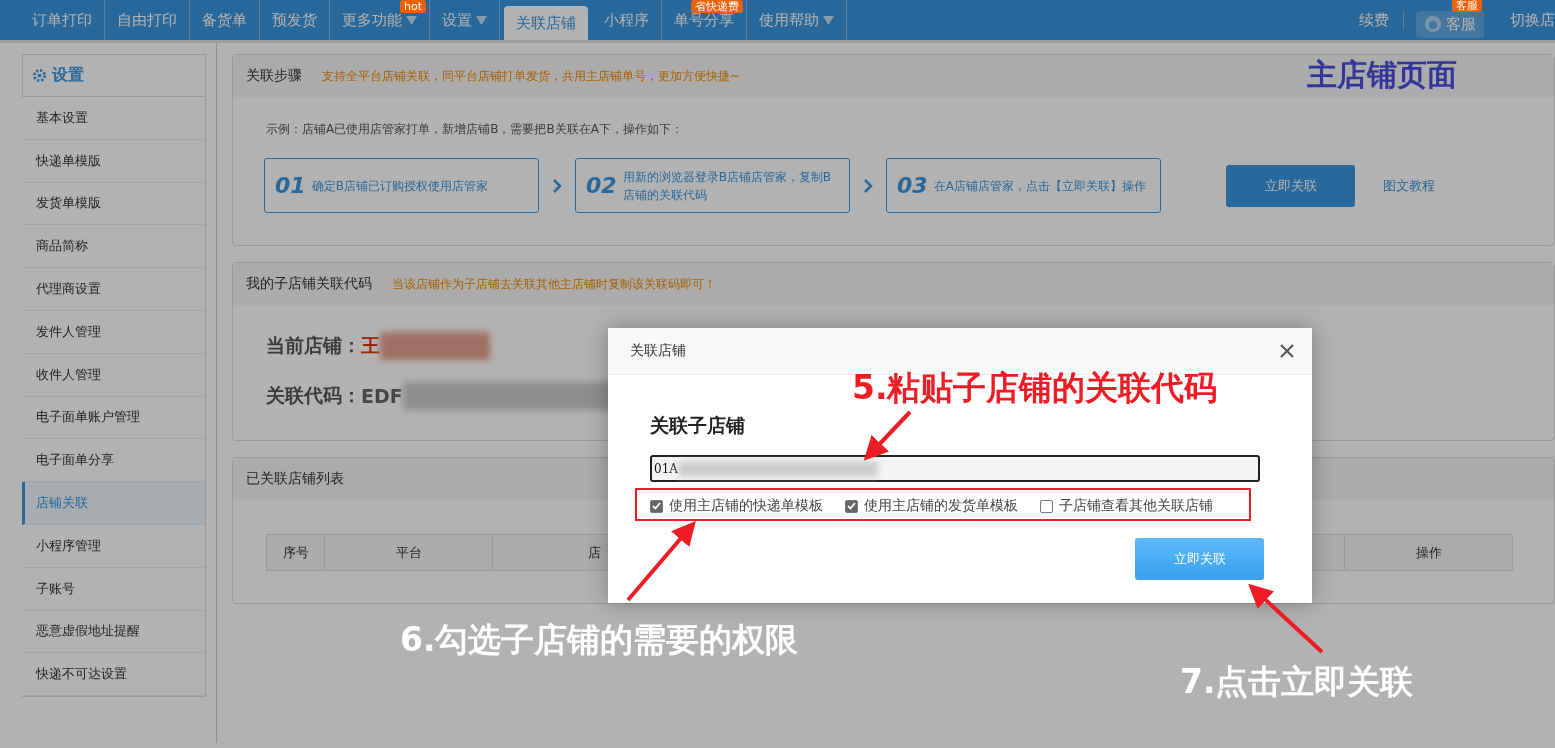 The image size is (1555, 748). What do you see at coordinates (1039, 186) in the screenshot?
I see `step-text: 在A店铺店管家，点击【立即关联】操作` at bounding box center [1039, 186].